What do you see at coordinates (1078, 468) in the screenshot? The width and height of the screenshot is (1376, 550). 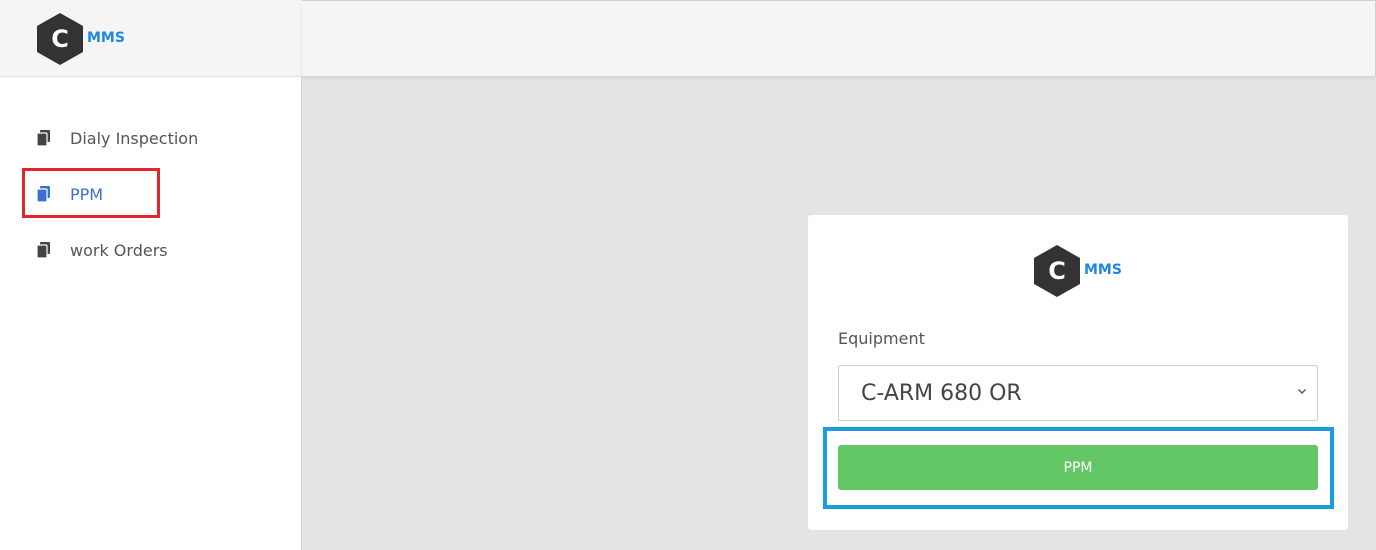 I see `ppm-button-highlight-box` at bounding box center [1078, 468].